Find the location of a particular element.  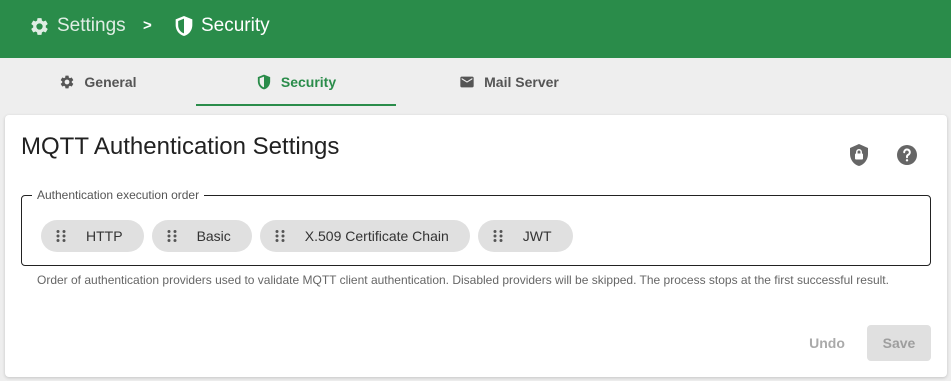

page-title: MQTT Authentication Settings is located at coordinates (180, 146).